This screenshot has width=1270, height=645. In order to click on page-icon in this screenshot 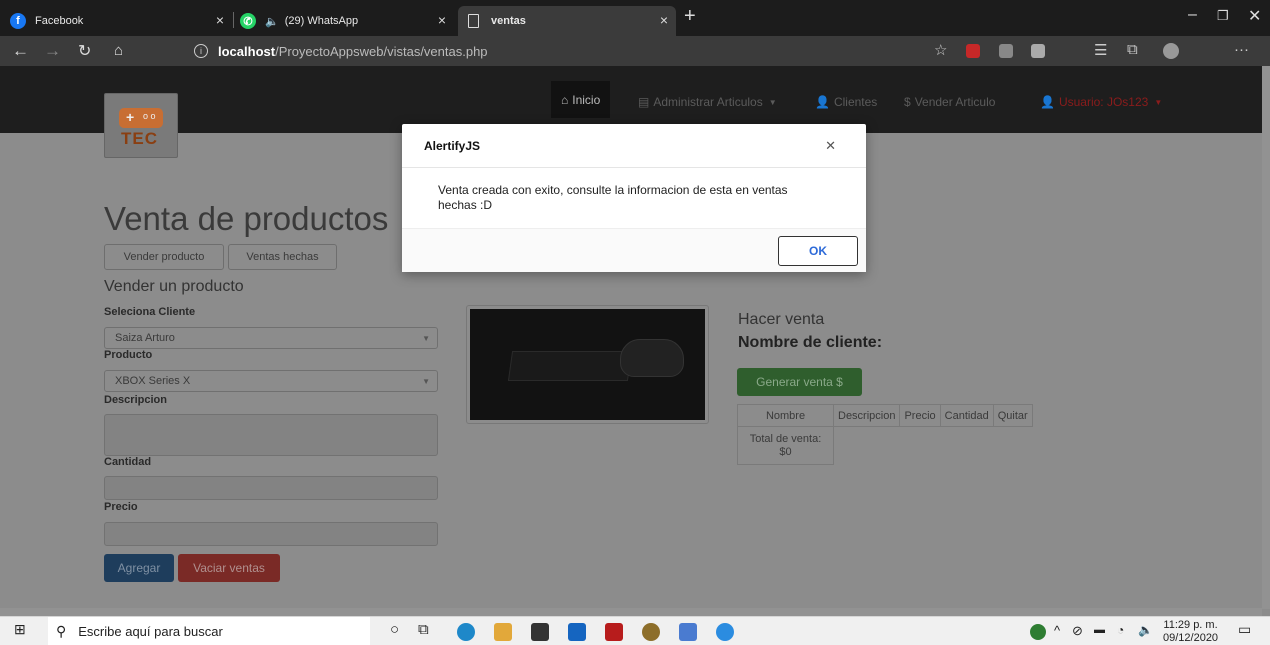, I will do `click(473, 21)`.